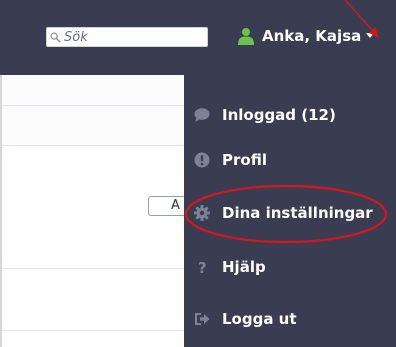 The image size is (396, 347). I want to click on search-icon, so click(55, 37).